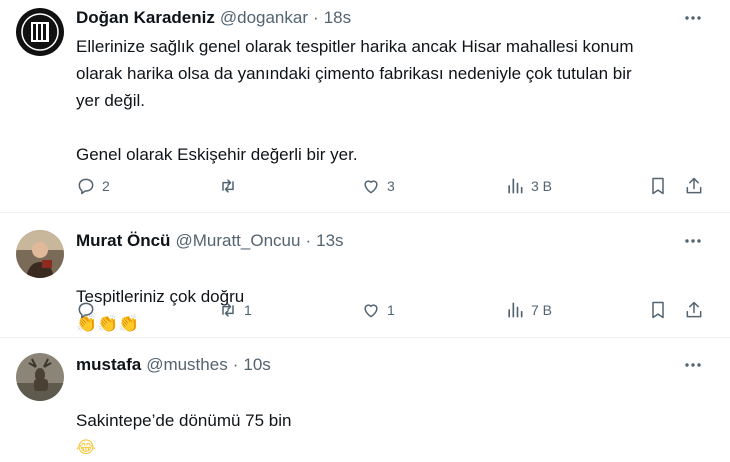  I want to click on action-bar: 1 1 7 B, so click(396, 310).